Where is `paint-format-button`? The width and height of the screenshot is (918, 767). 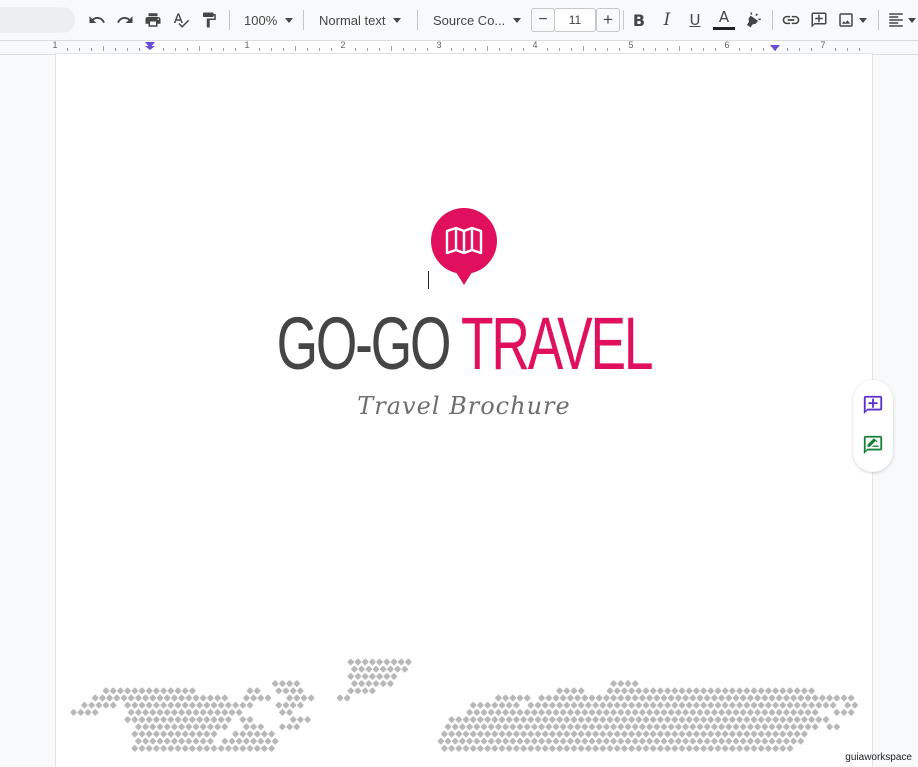 paint-format-button is located at coordinates (209, 20).